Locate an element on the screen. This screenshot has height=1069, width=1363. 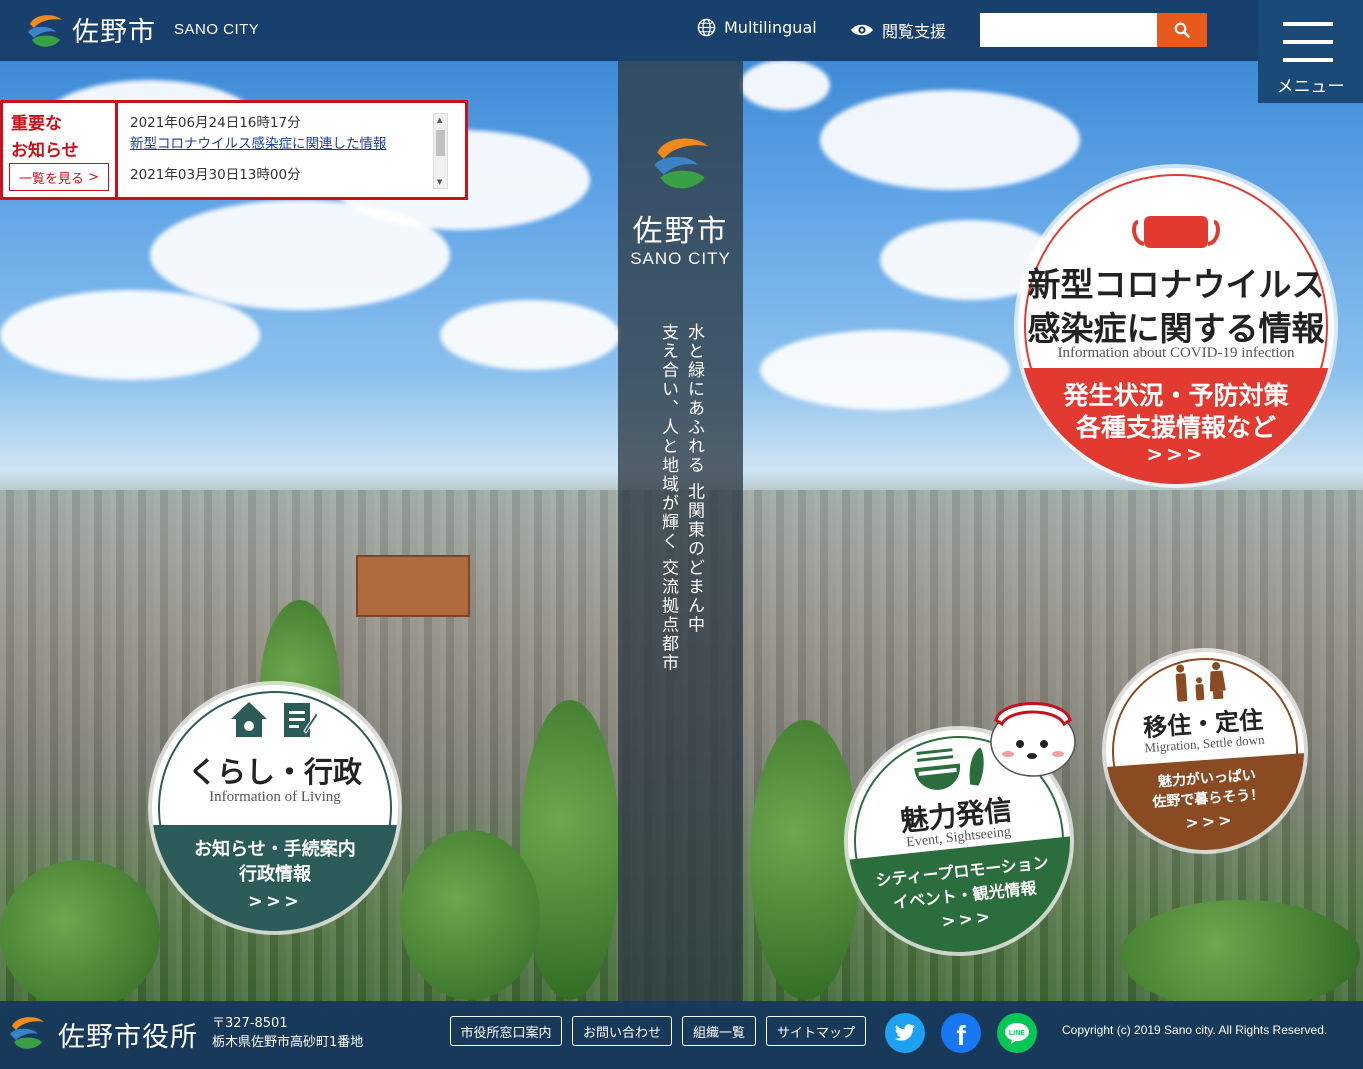
document-icon is located at coordinates (301, 720).